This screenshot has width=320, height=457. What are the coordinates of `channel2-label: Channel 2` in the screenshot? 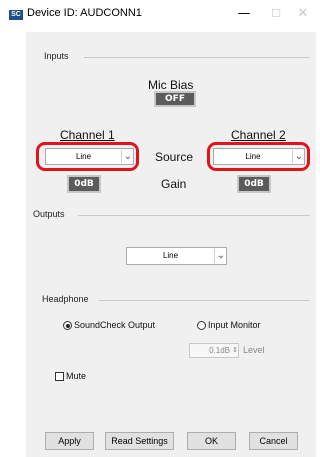 It's located at (258, 135).